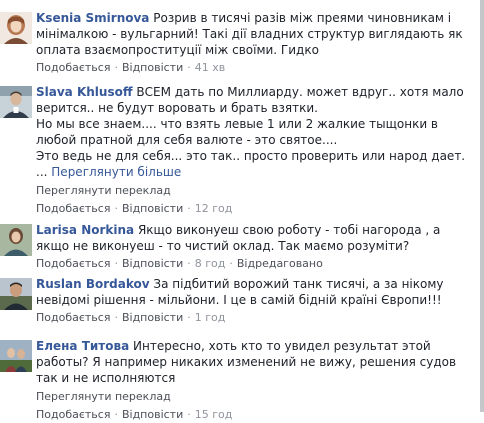  Describe the element at coordinates (93, 284) in the screenshot. I see `comment-author: Ruslan Bordakov` at that location.